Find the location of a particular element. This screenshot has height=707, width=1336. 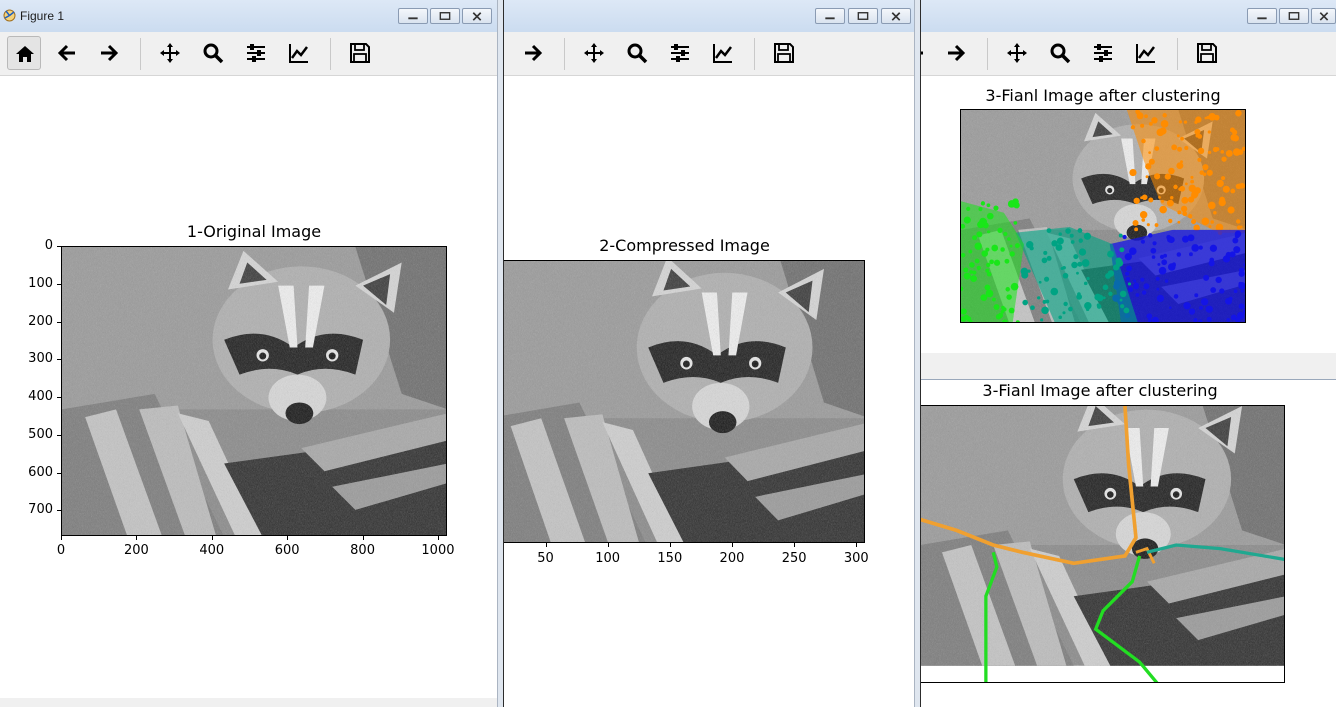

tick-label: 800 is located at coordinates (362, 550).